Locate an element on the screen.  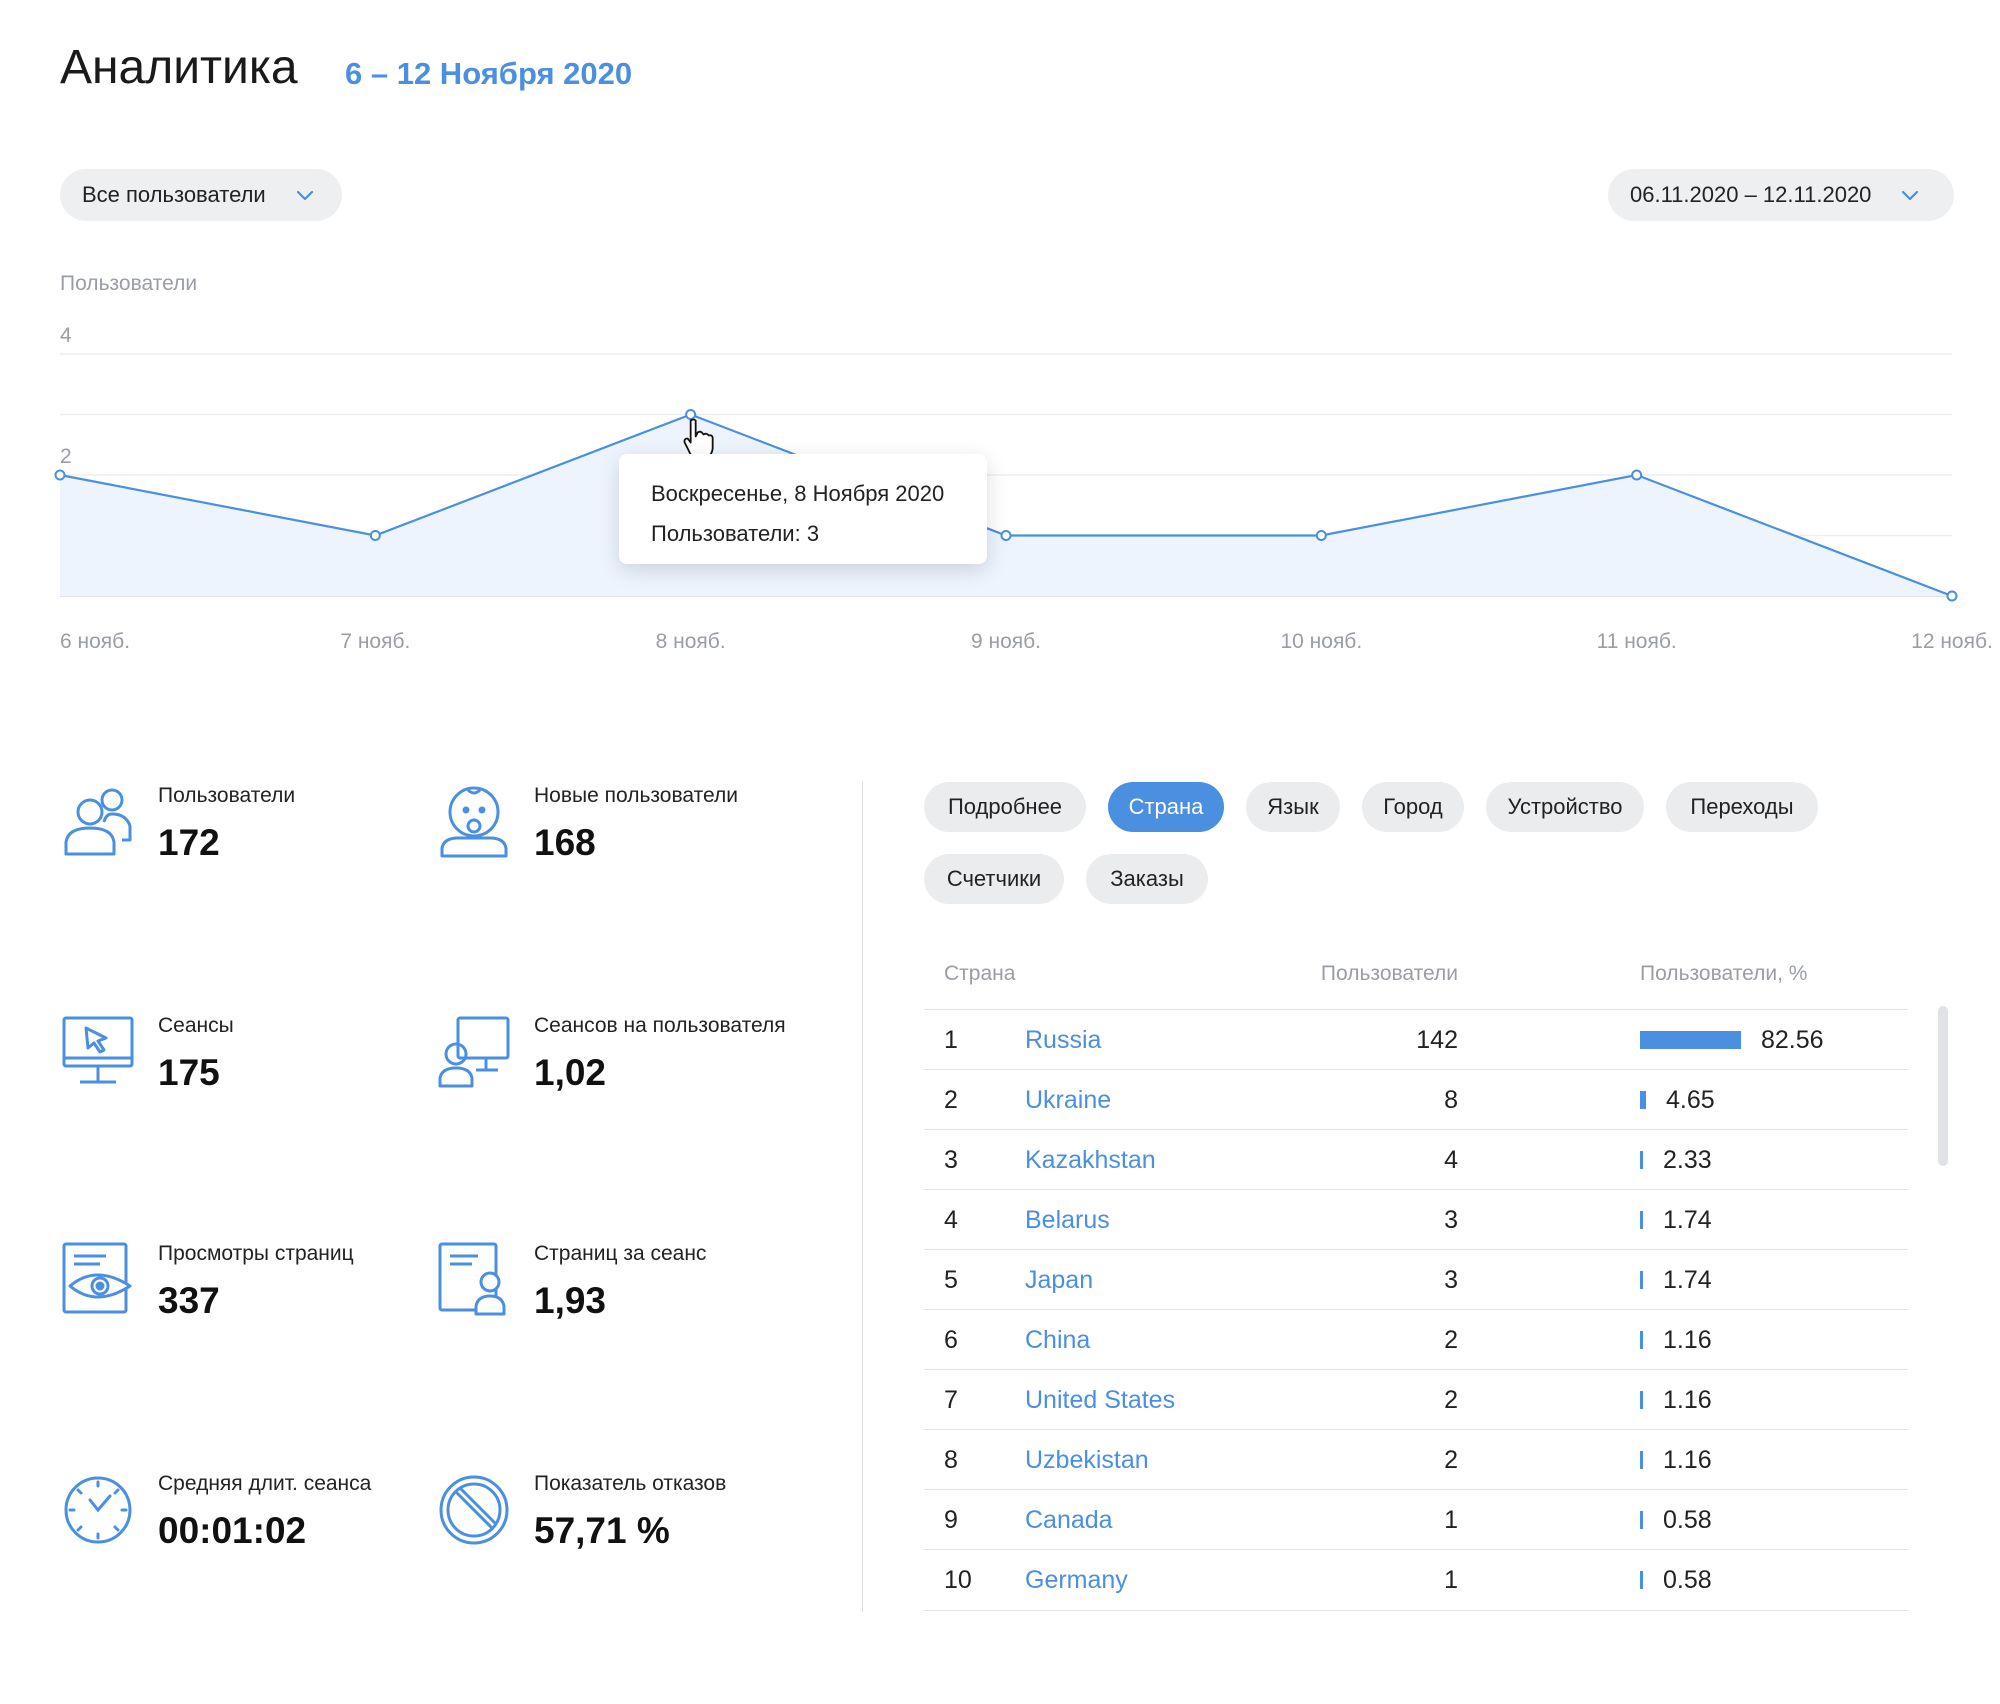
metric-sessions-label: Сеансы is located at coordinates (196, 1025).